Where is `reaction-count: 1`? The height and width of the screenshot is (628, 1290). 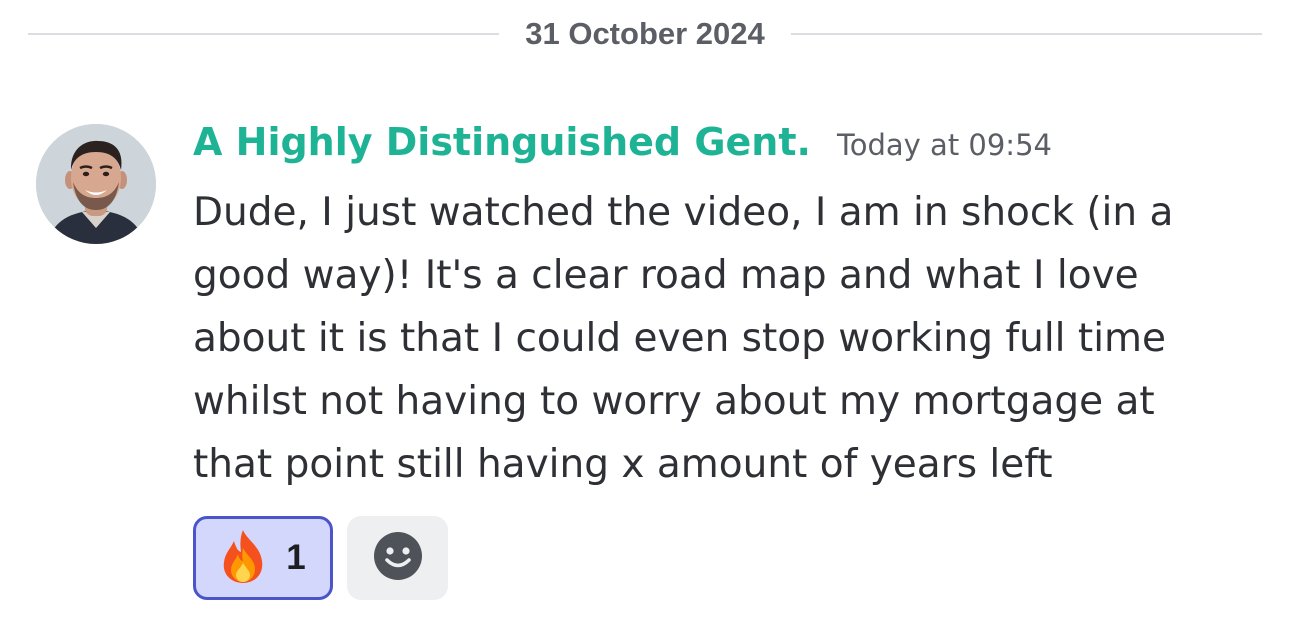
reaction-count: 1 is located at coordinates (296, 557).